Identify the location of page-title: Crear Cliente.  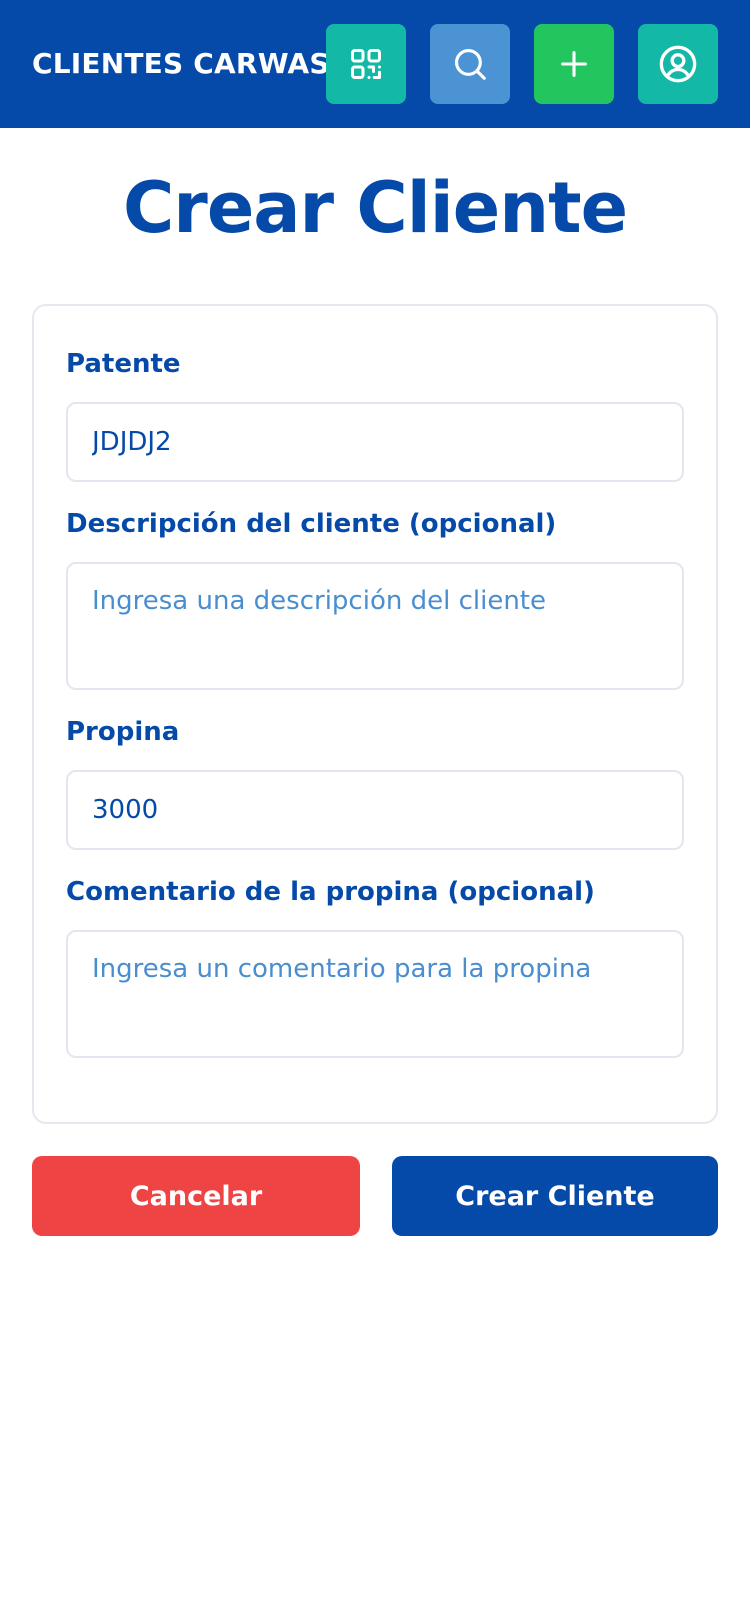
(375, 208).